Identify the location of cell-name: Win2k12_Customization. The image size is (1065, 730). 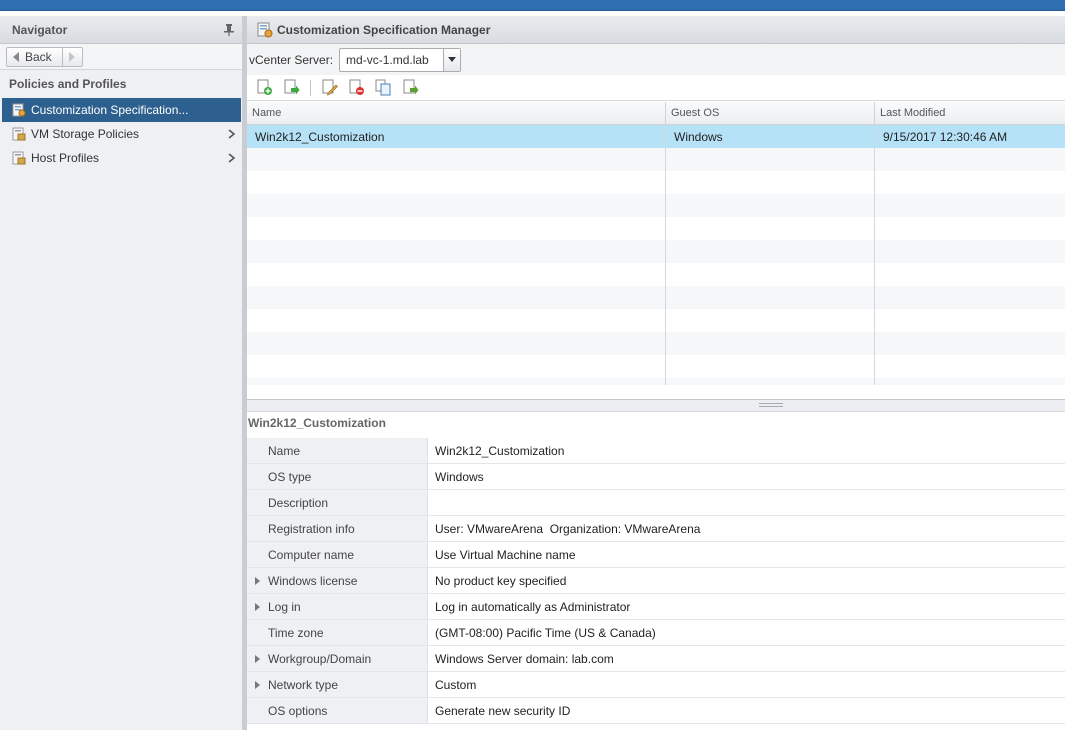
(456, 136).